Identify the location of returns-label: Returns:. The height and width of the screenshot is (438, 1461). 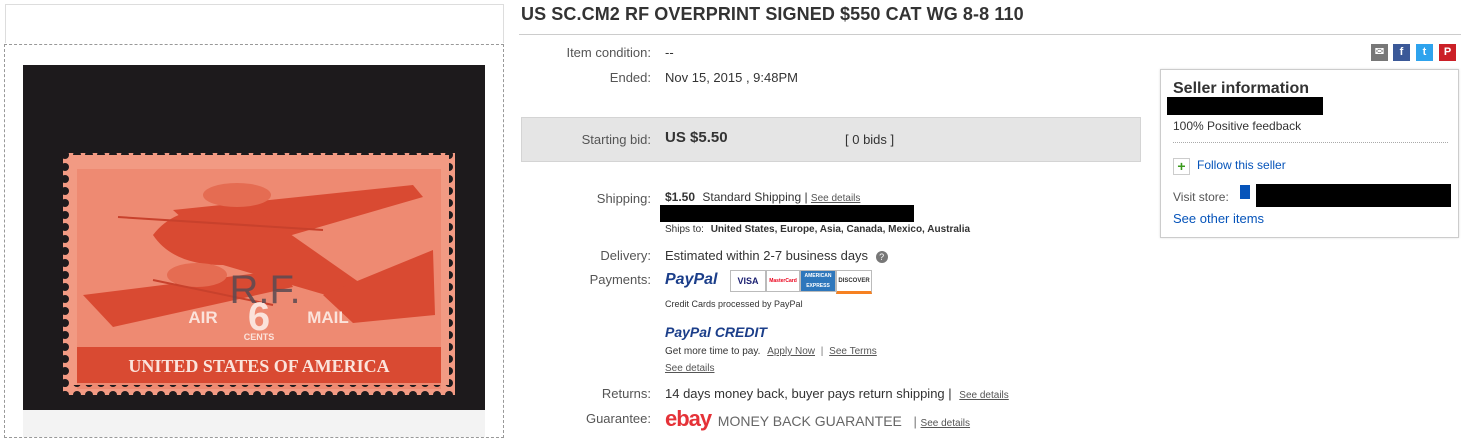
(626, 393).